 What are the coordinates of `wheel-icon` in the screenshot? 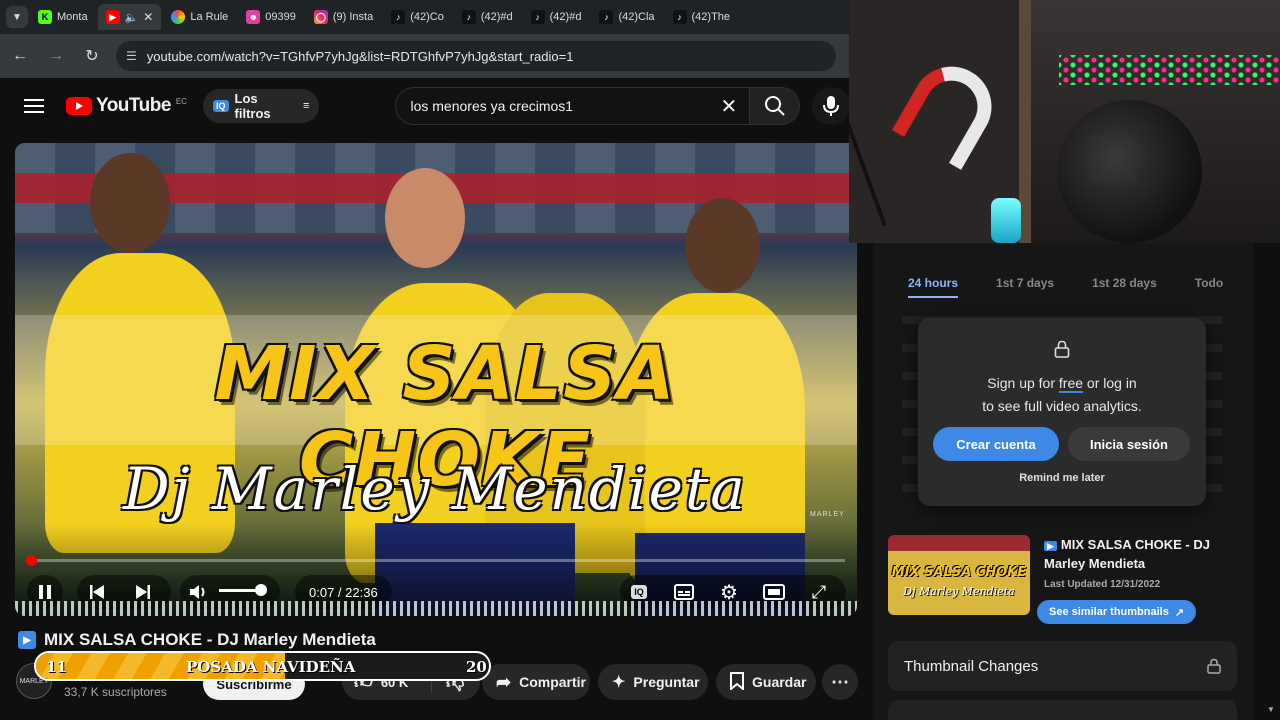 It's located at (178, 17).